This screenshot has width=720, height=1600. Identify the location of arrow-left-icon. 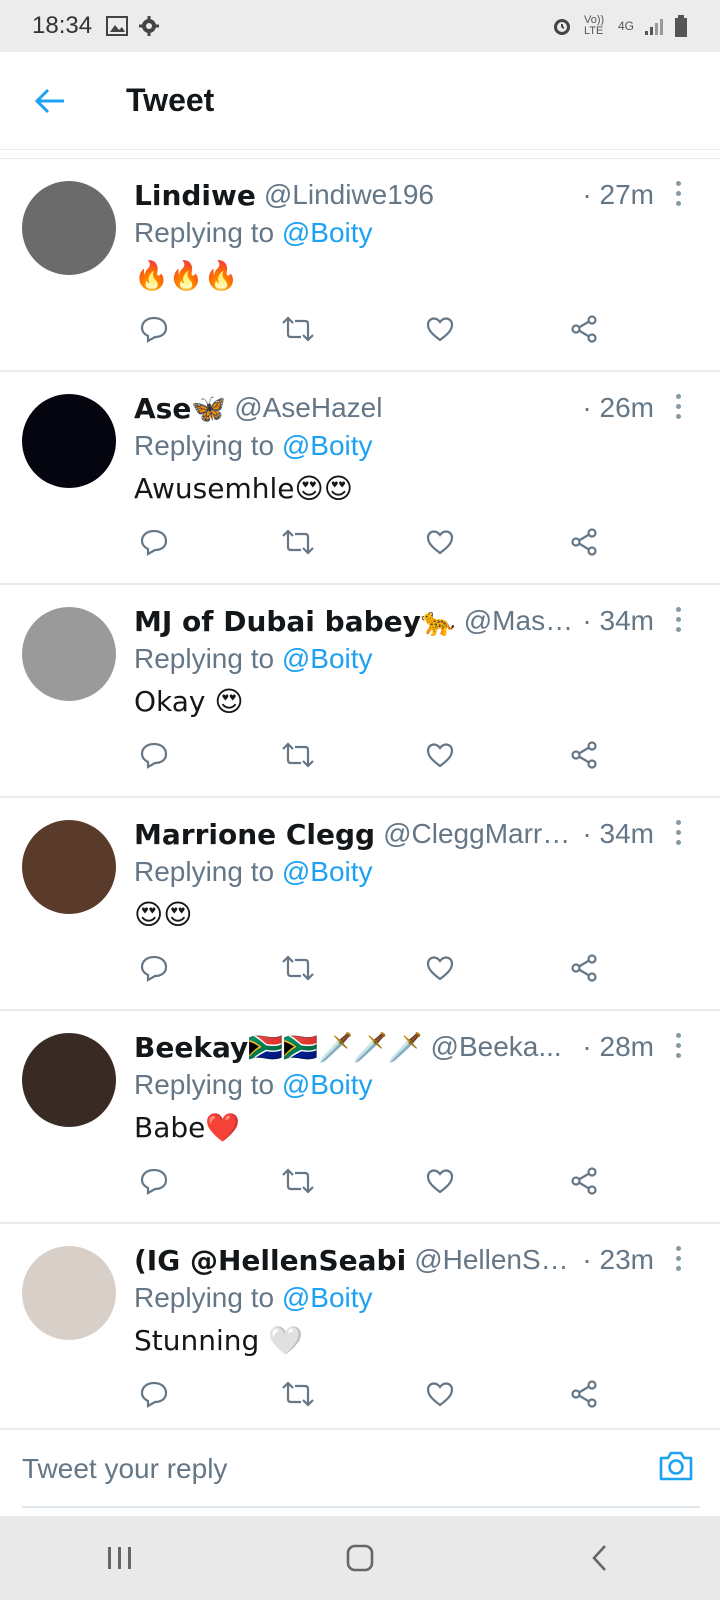
(49, 100).